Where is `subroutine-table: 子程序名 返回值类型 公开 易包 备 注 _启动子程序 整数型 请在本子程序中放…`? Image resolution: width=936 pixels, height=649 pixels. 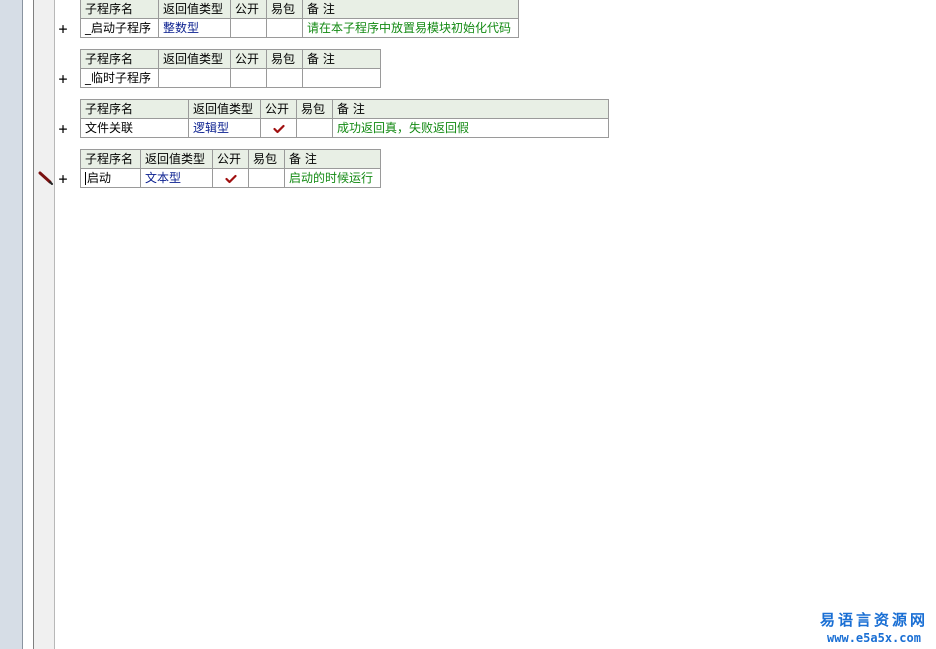 subroutine-table: 子程序名 返回值类型 公开 易包 备 注 _启动子程序 整数型 请在本子程序中放… is located at coordinates (299, 19).